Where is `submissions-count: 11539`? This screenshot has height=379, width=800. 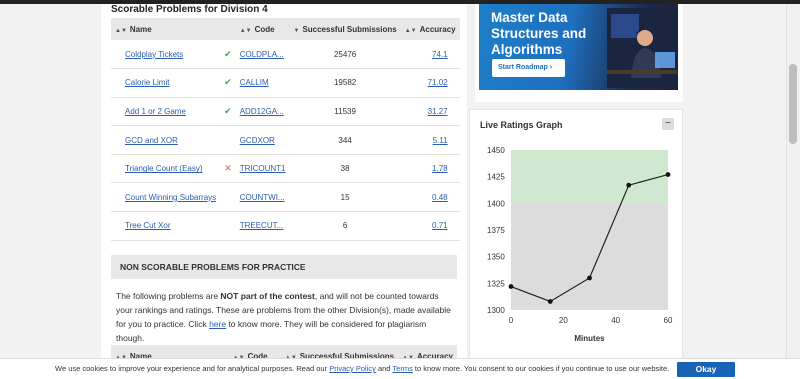
submissions-count: 11539 is located at coordinates (345, 112).